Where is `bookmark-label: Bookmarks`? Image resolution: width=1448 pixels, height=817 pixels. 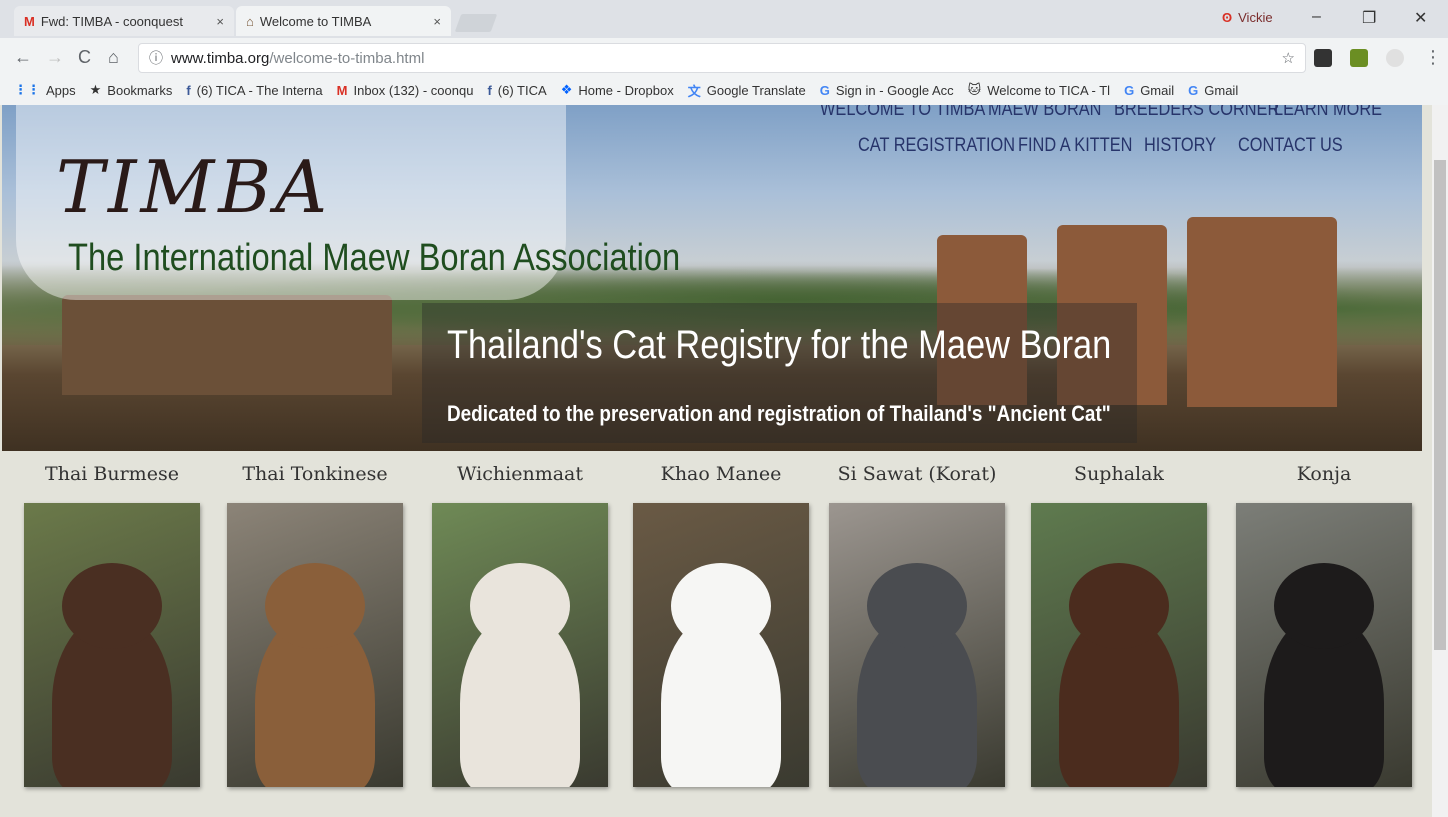 bookmark-label: Bookmarks is located at coordinates (140, 90).